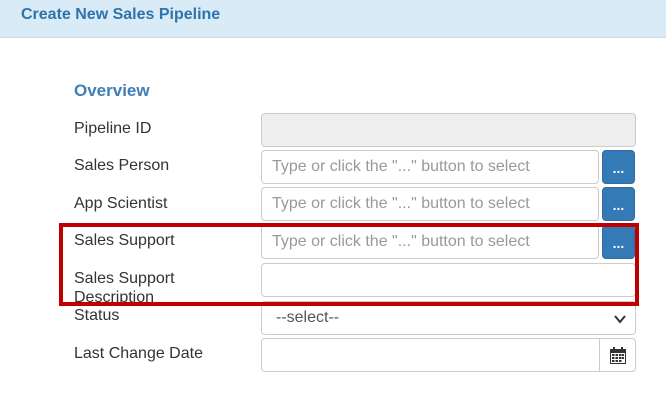 The width and height of the screenshot is (666, 394). What do you see at coordinates (448, 280) in the screenshot?
I see `sales-support-description-input` at bounding box center [448, 280].